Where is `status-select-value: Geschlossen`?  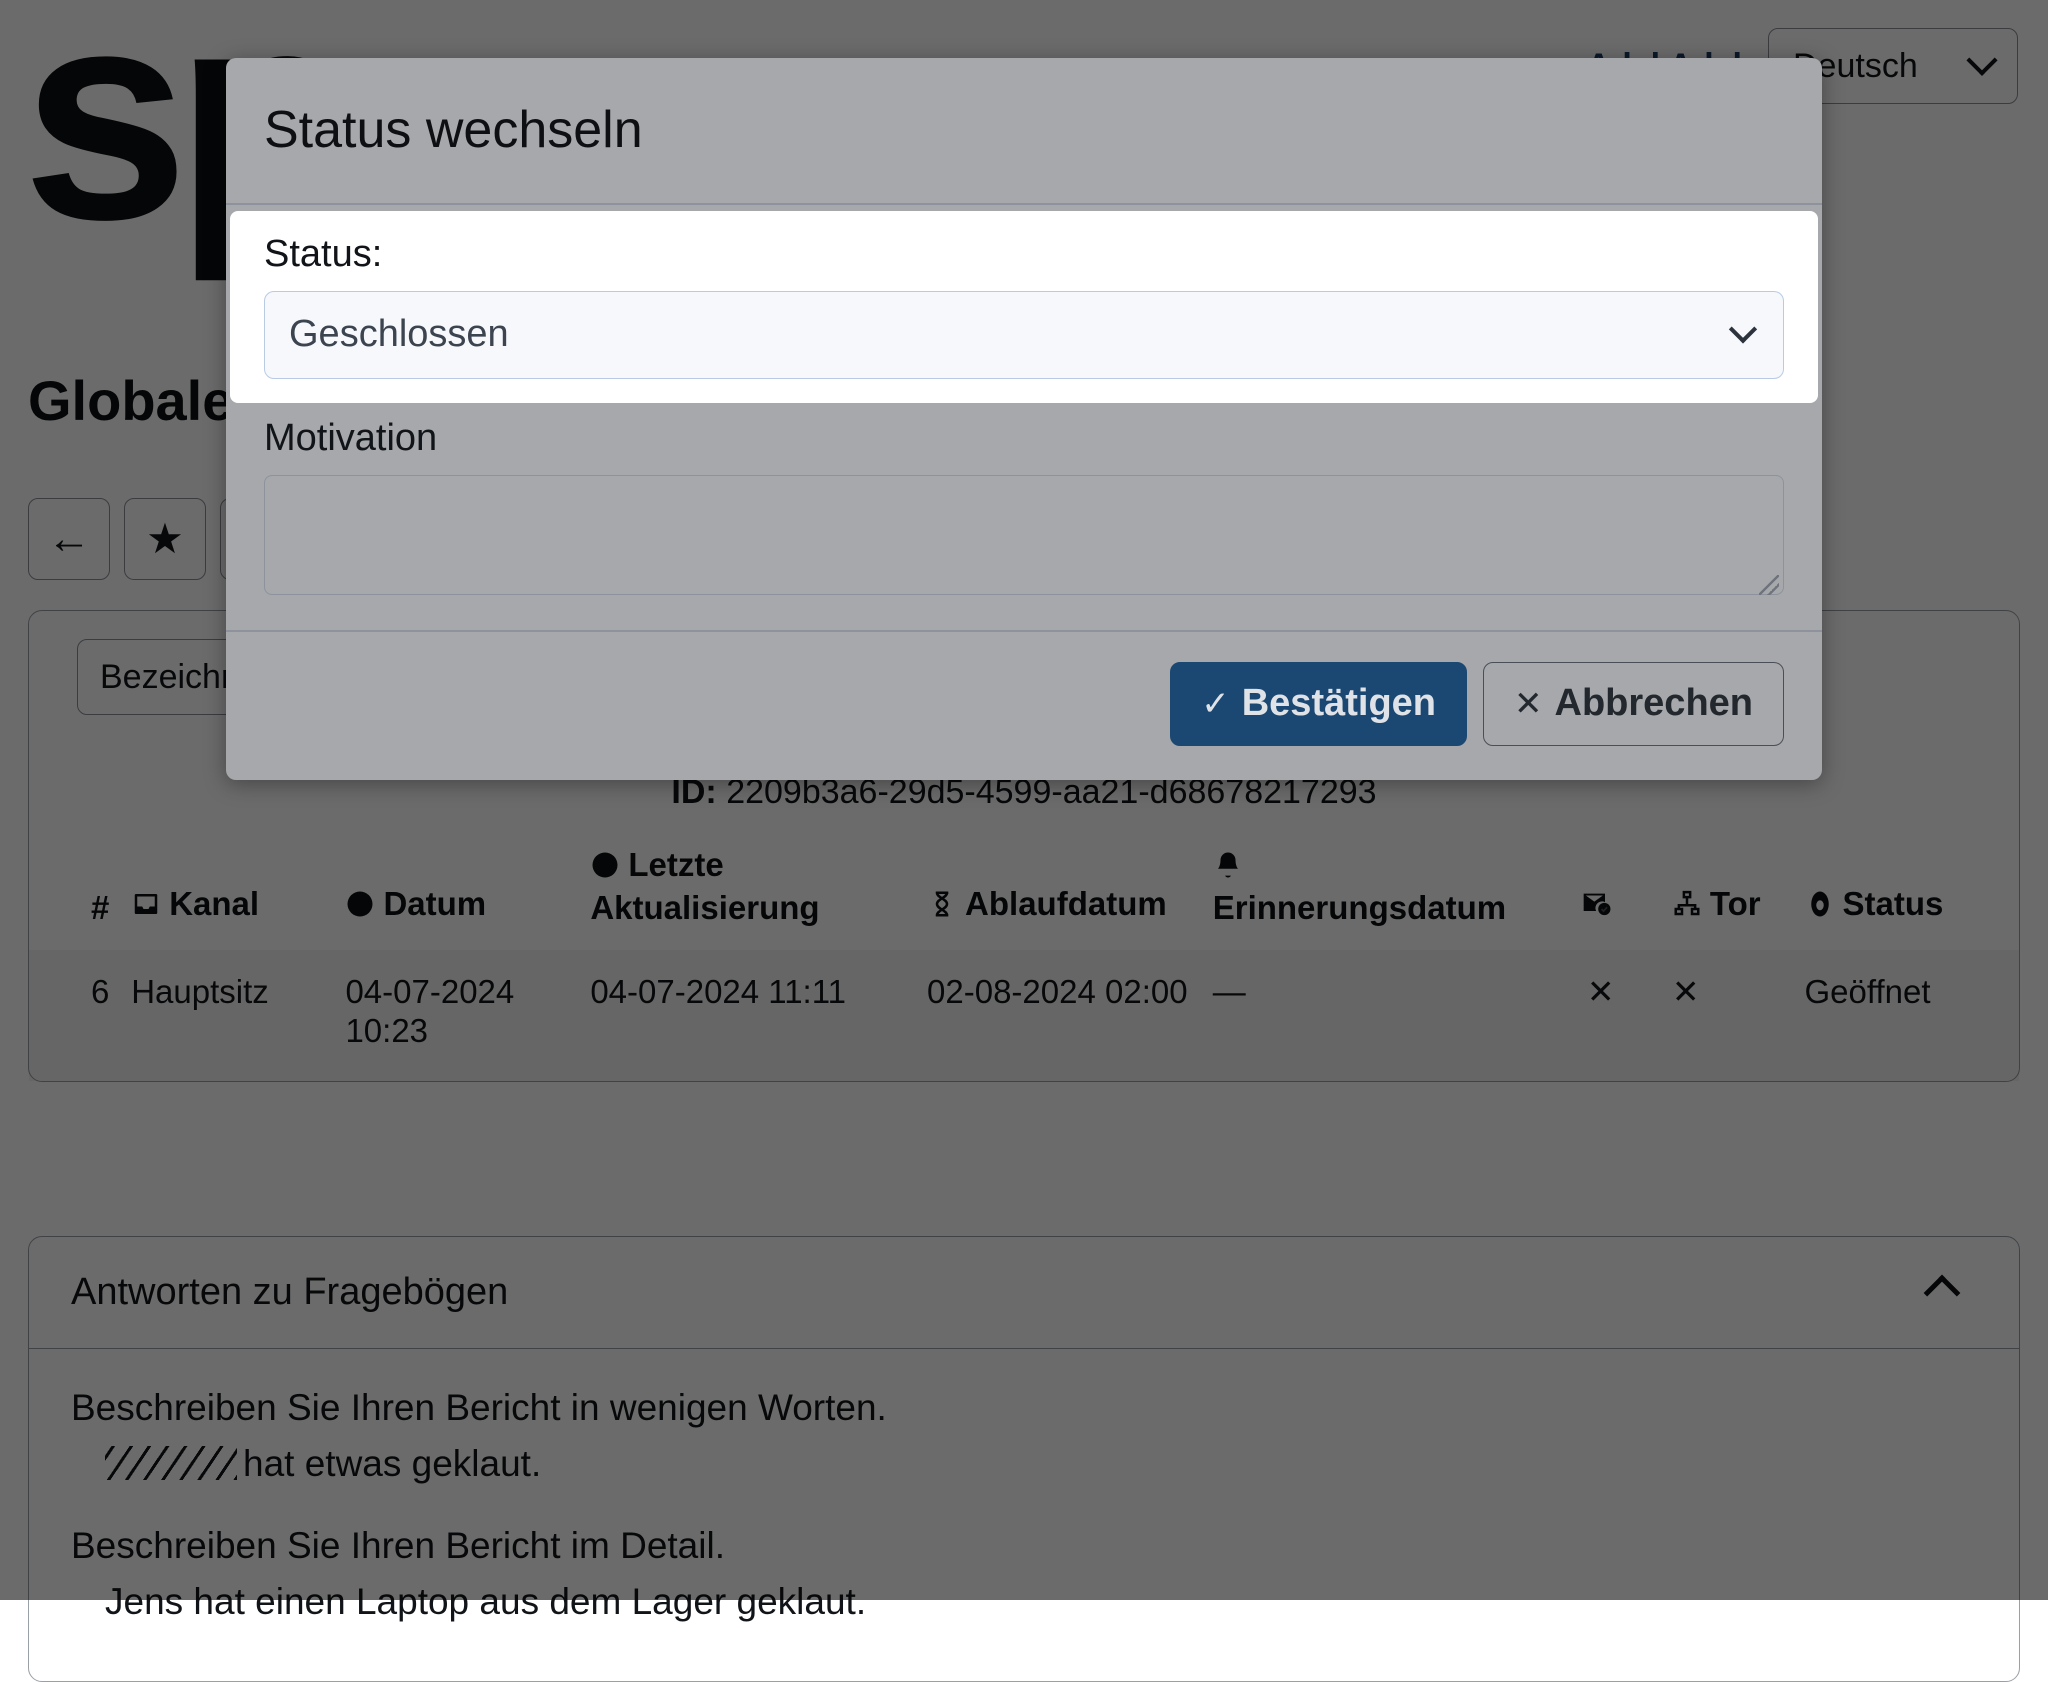
status-select-value: Geschlossen is located at coordinates (399, 334).